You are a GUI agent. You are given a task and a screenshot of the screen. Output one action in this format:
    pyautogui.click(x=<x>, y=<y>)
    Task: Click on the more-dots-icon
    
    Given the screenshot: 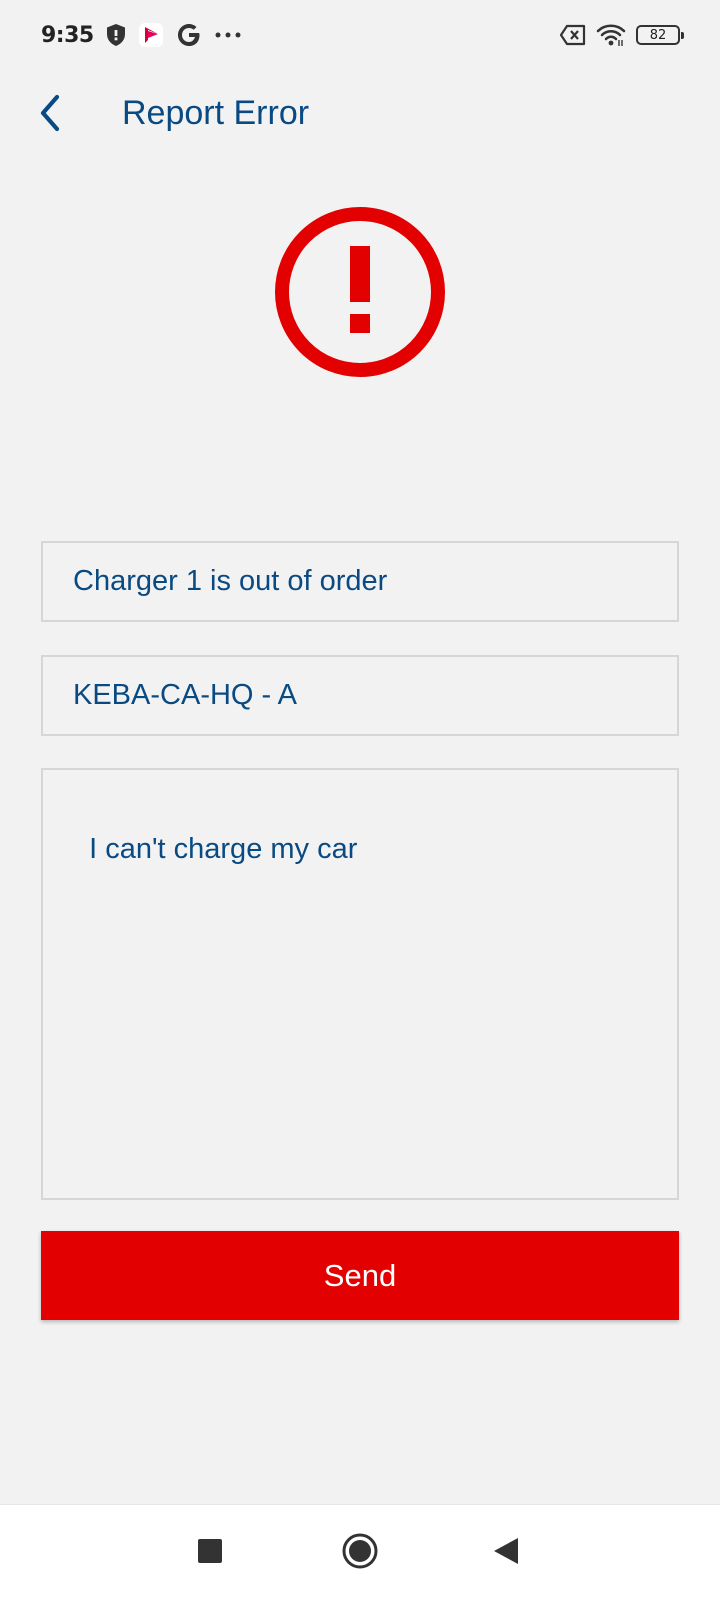 What is the action you would take?
    pyautogui.click(x=228, y=35)
    